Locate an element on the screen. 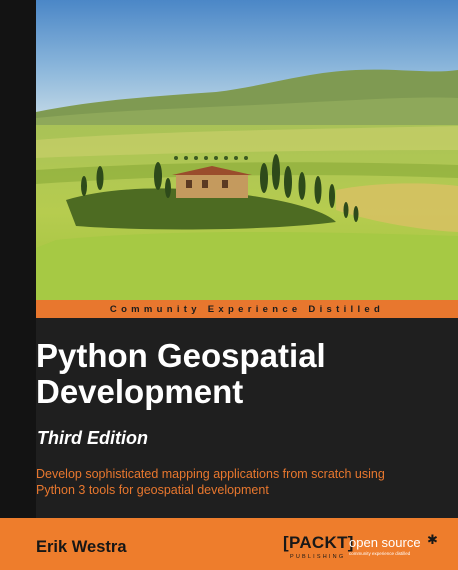 The width and height of the screenshot is (458, 570). packt-logo-text: [PACKT] is located at coordinates (318, 542).